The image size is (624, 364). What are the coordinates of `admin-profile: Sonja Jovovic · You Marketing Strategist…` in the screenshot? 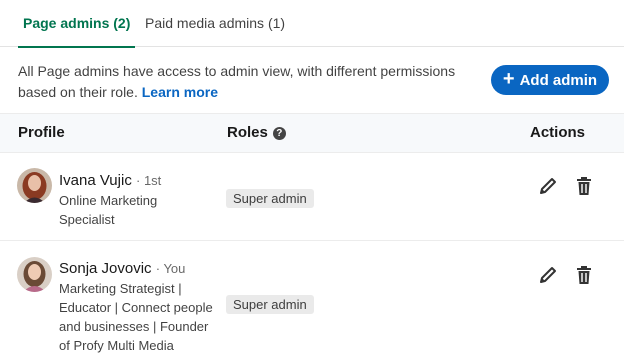 It's located at (139, 307).